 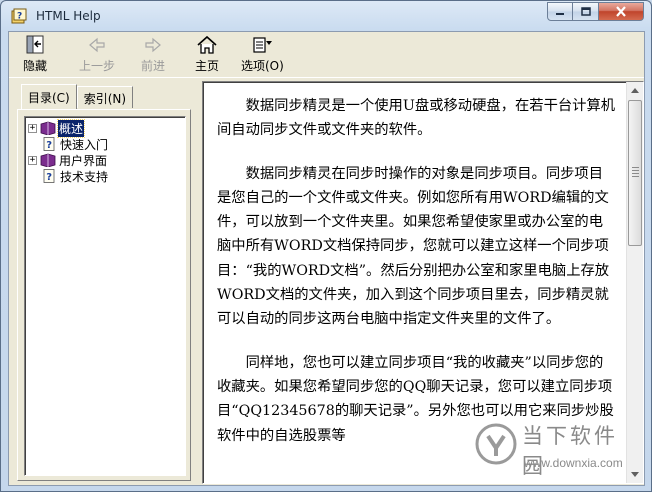 I want to click on hide-label: 隐藏, so click(x=35, y=66).